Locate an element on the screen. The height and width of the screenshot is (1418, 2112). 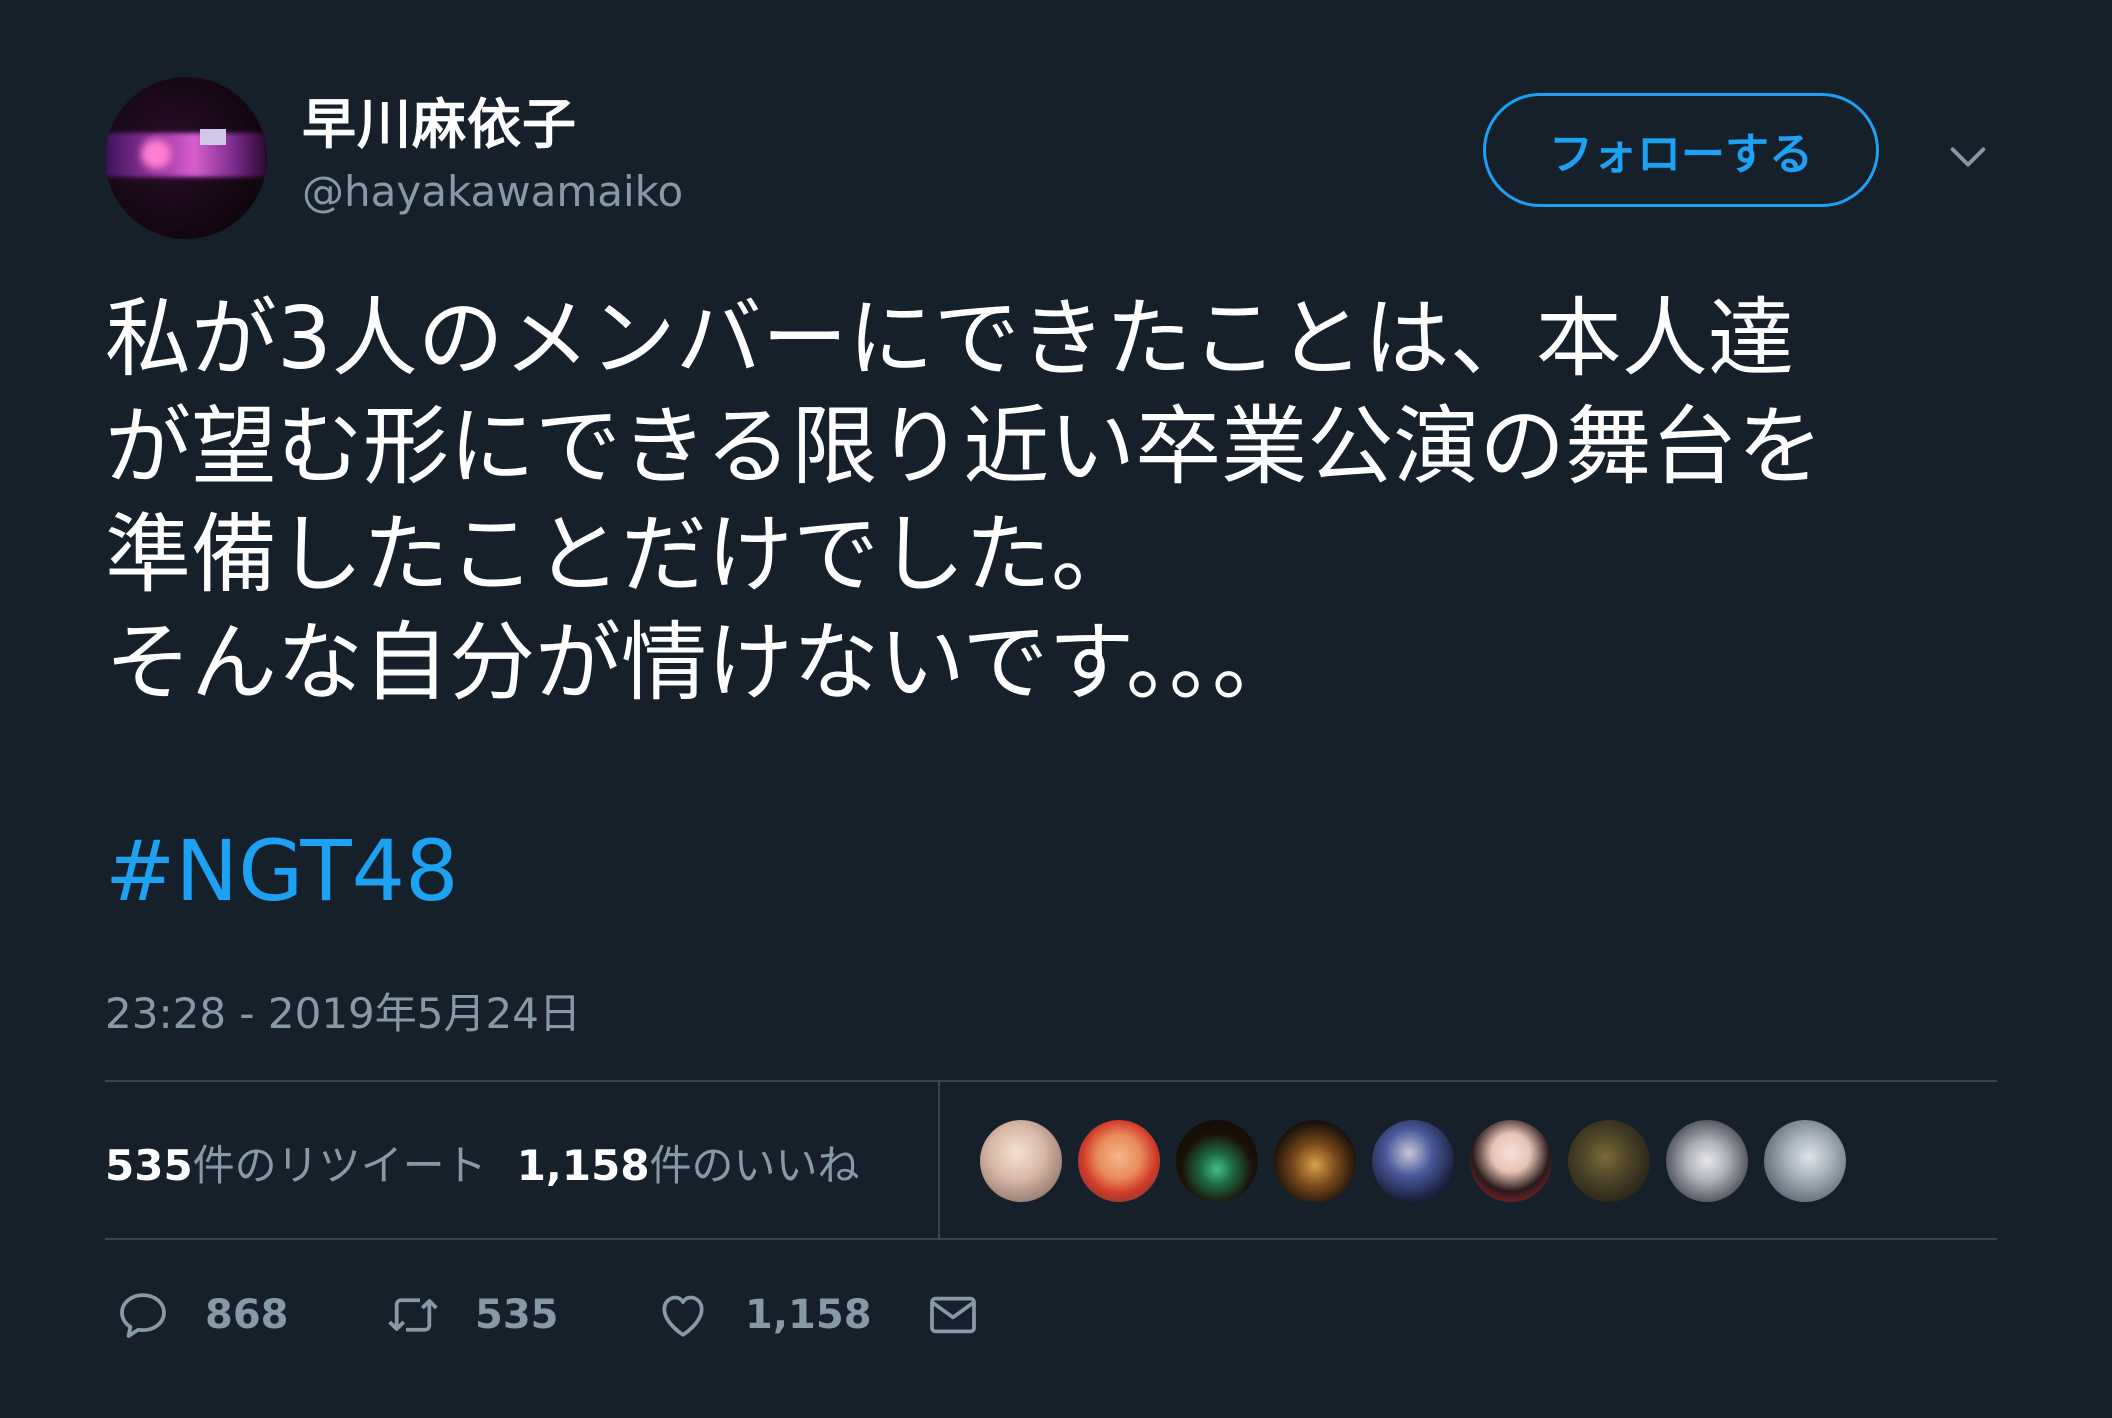
tweet-actions: 868 535 1,158 is located at coordinates (548, 1315).